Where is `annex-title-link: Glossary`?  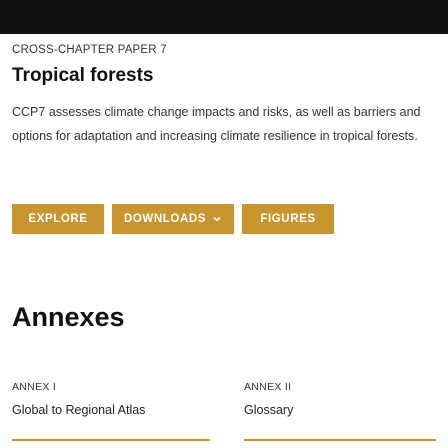
annex-title-link: Glossary is located at coordinates (339, 410).